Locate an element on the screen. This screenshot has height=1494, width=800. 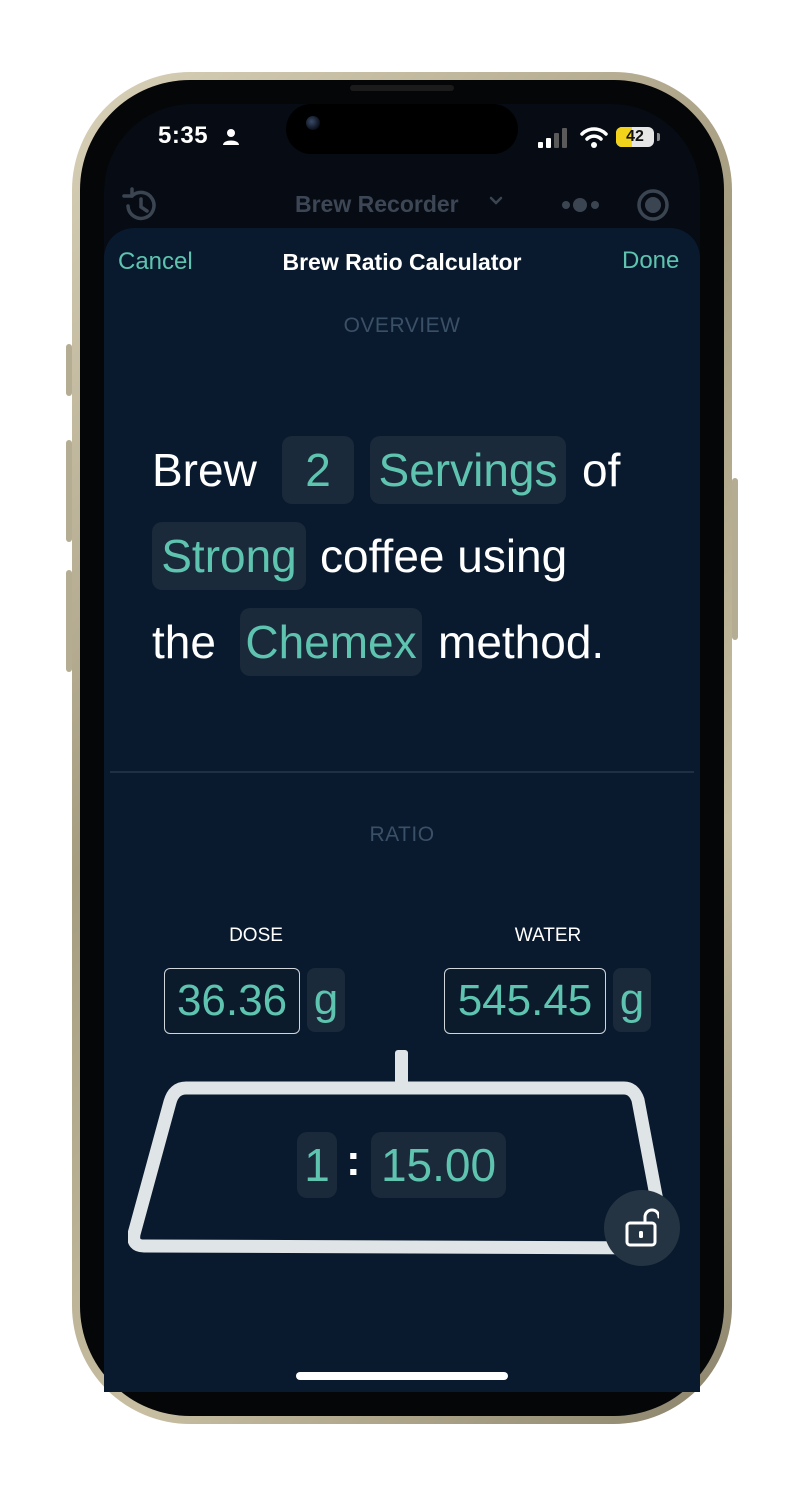
earpiece-speaker is located at coordinates (402, 88).